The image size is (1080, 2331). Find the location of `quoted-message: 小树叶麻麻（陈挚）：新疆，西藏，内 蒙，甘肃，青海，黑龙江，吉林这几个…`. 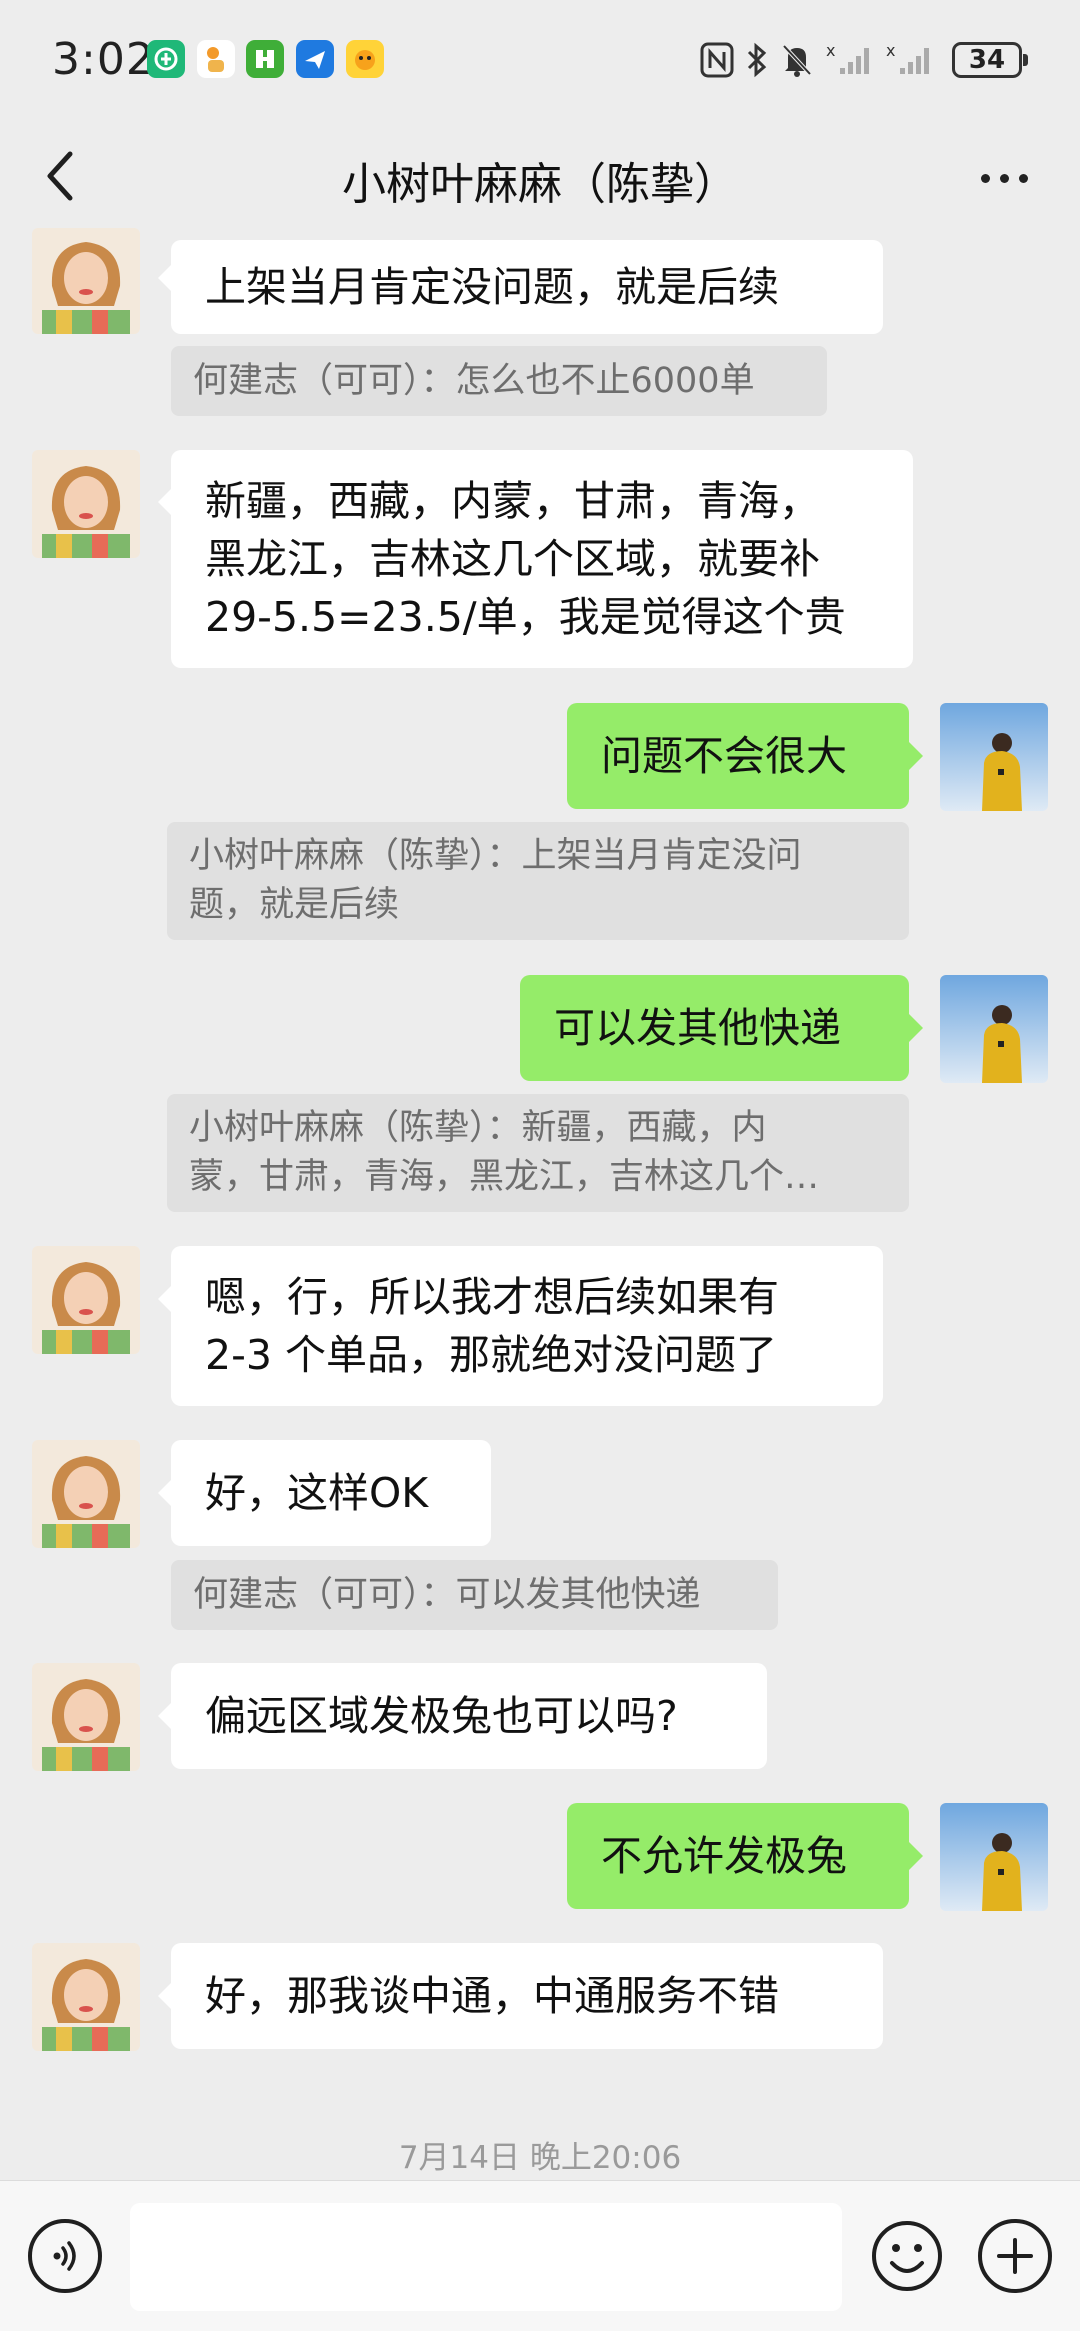

quoted-message: 小树叶麻麻（陈挚）：新疆，西藏，内 蒙，甘肃，青海，黑龙江，吉林这几个… is located at coordinates (538, 1153).